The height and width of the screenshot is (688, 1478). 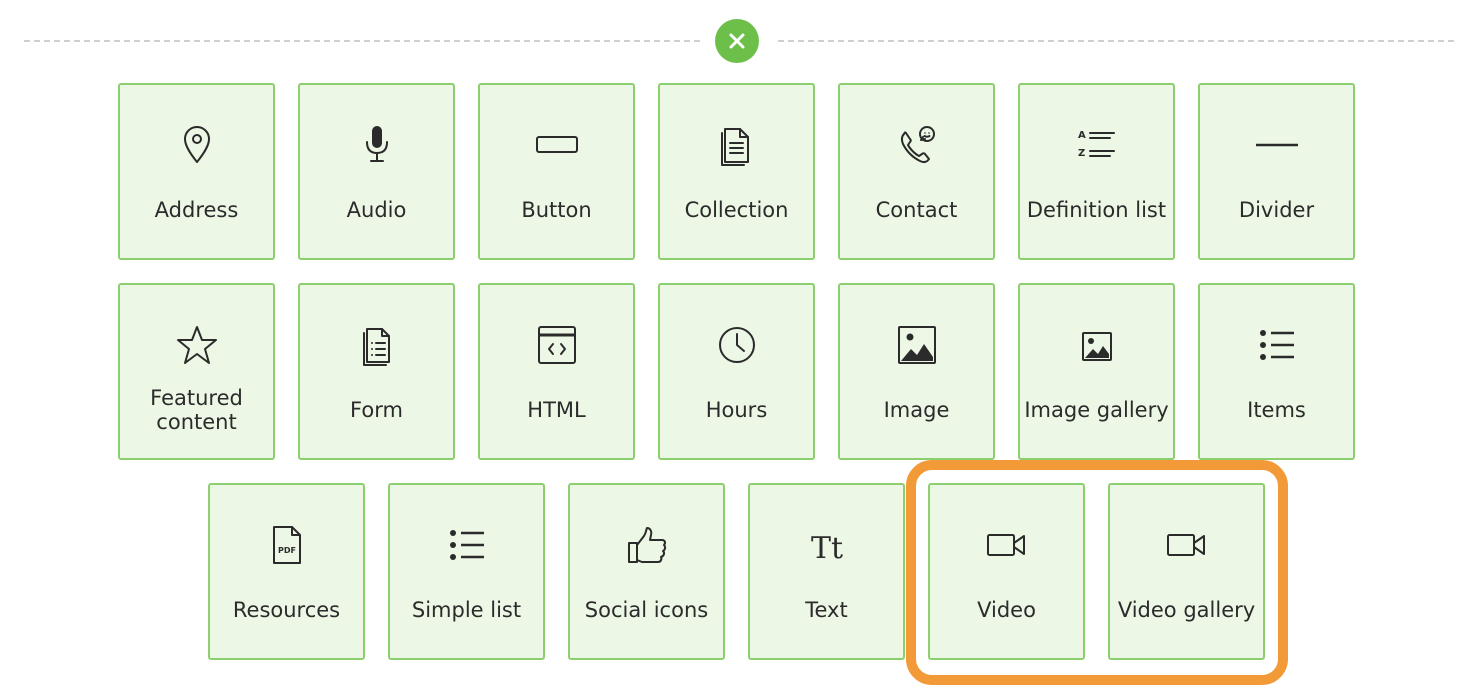 What do you see at coordinates (1096, 371) in the screenshot?
I see `block-tile-image-gallery: Image gallery` at bounding box center [1096, 371].